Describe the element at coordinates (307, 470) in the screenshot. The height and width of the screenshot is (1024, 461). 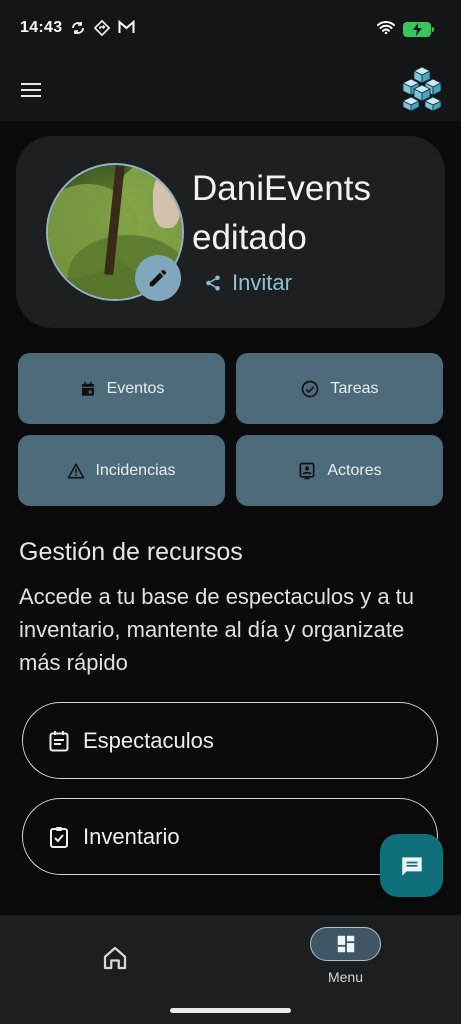
I see `contact-badge-icon` at that location.